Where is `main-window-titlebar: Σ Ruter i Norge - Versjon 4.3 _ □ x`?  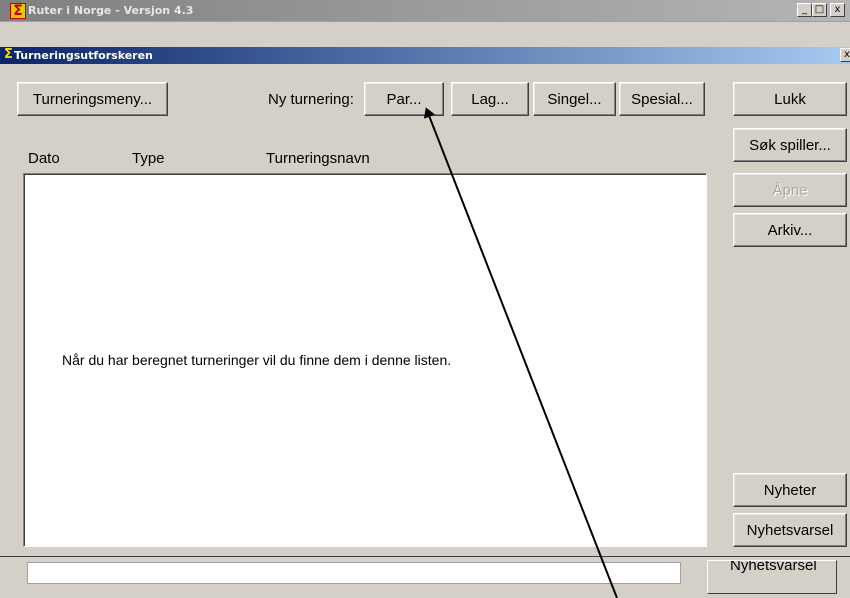 main-window-titlebar: Σ Ruter i Norge - Versjon 4.3 _ □ x is located at coordinates (425, 11).